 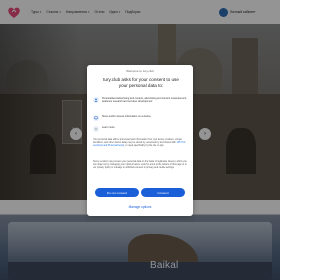 I want to click on learn-more-toggle: Learn more, so click(x=141, y=129).